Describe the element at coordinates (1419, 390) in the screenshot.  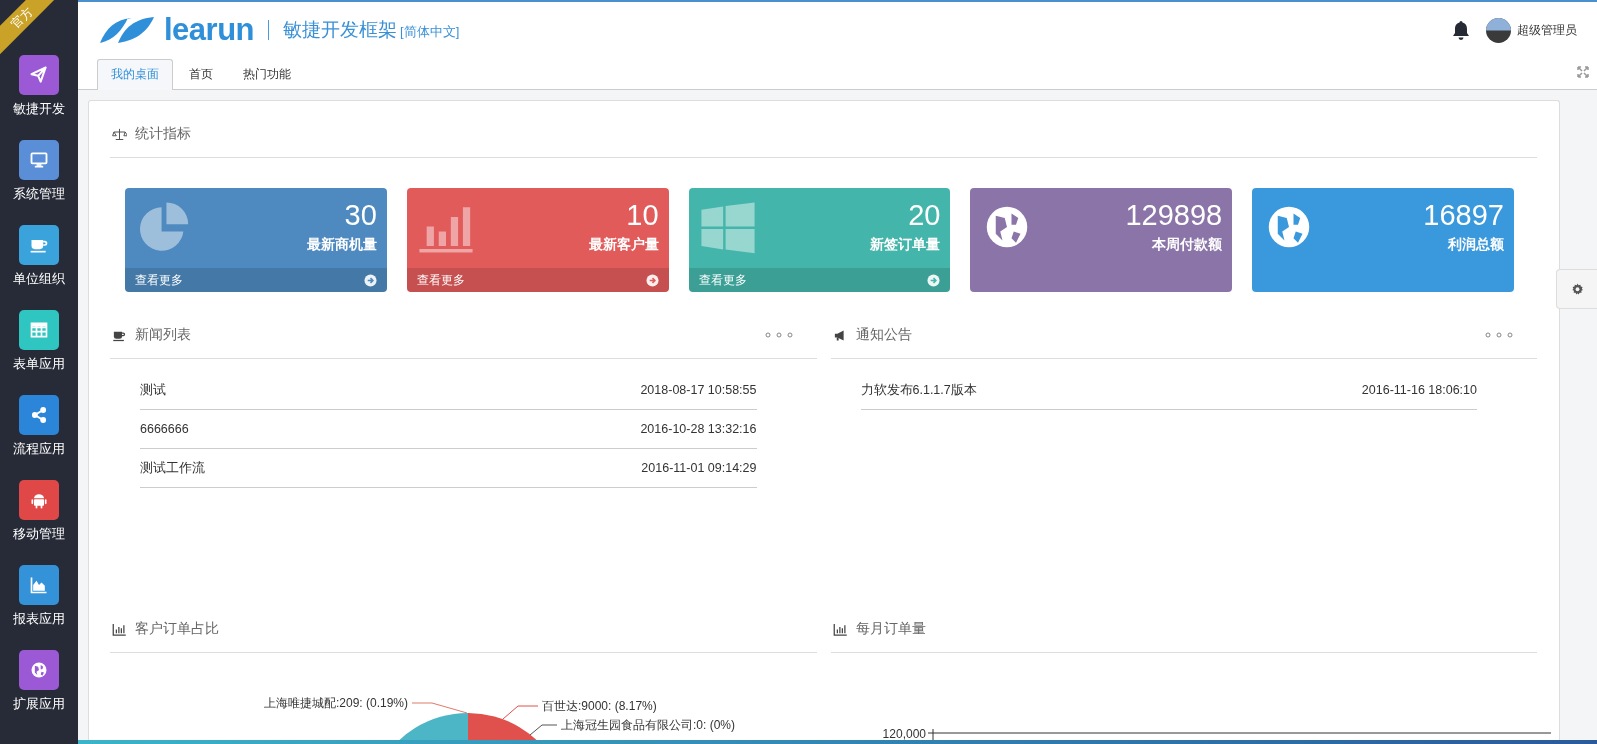
I see `list-item-time: 2016-11-16 18:06:10` at that location.